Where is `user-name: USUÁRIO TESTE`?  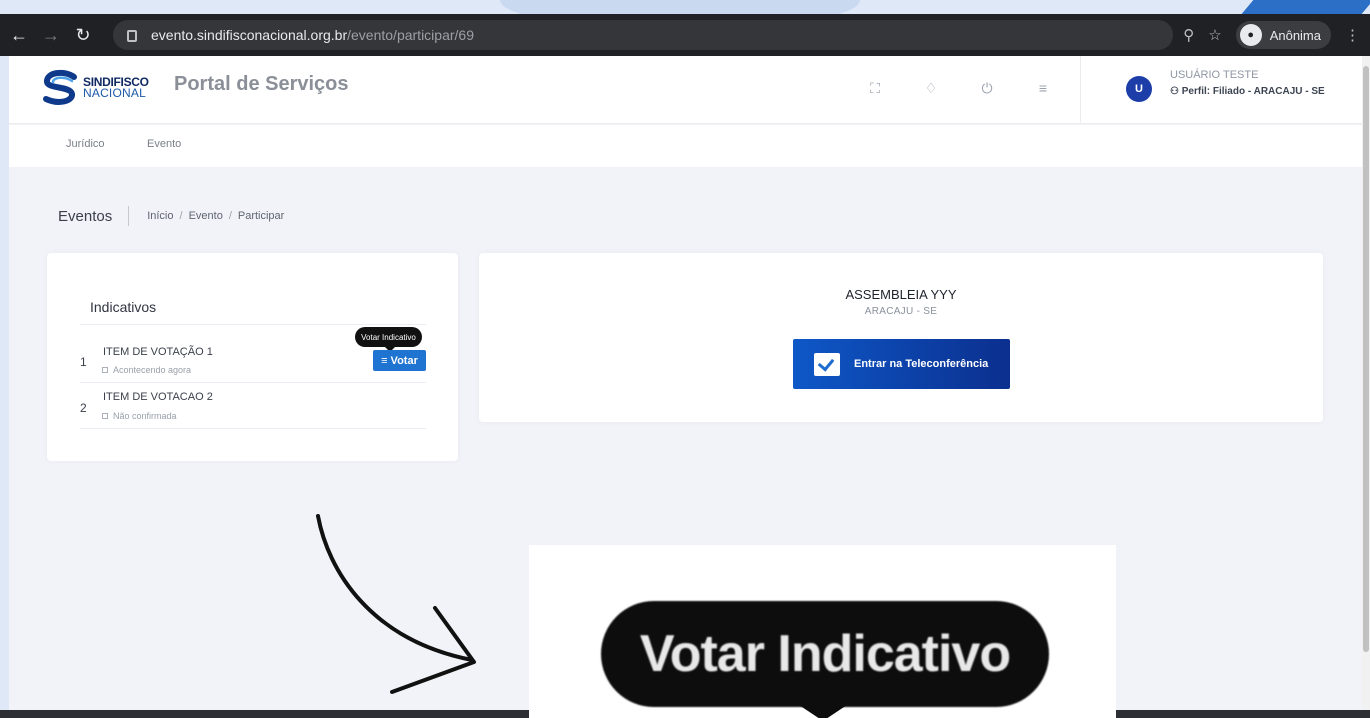
user-name: USUÁRIO TESTE is located at coordinates (1214, 75).